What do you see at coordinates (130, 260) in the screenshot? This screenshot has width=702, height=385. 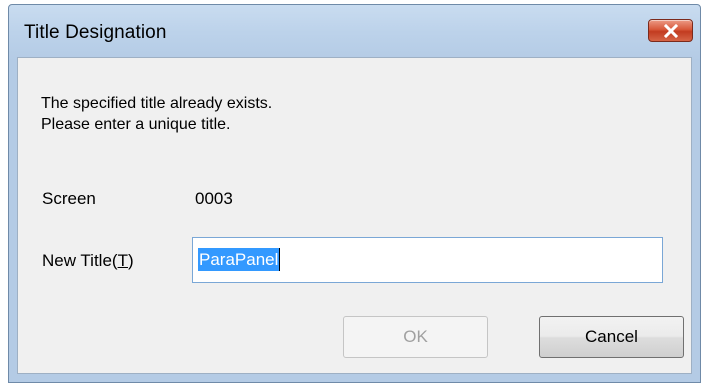 I see `new-title-label-suffix: )` at bounding box center [130, 260].